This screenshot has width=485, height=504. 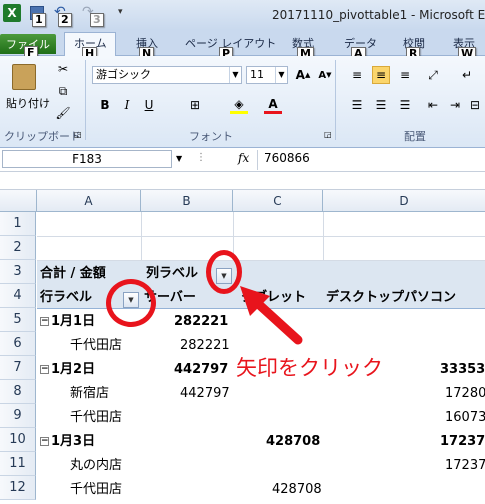 What do you see at coordinates (287, 158) in the screenshot?
I see `formula-input: 760866` at bounding box center [287, 158].